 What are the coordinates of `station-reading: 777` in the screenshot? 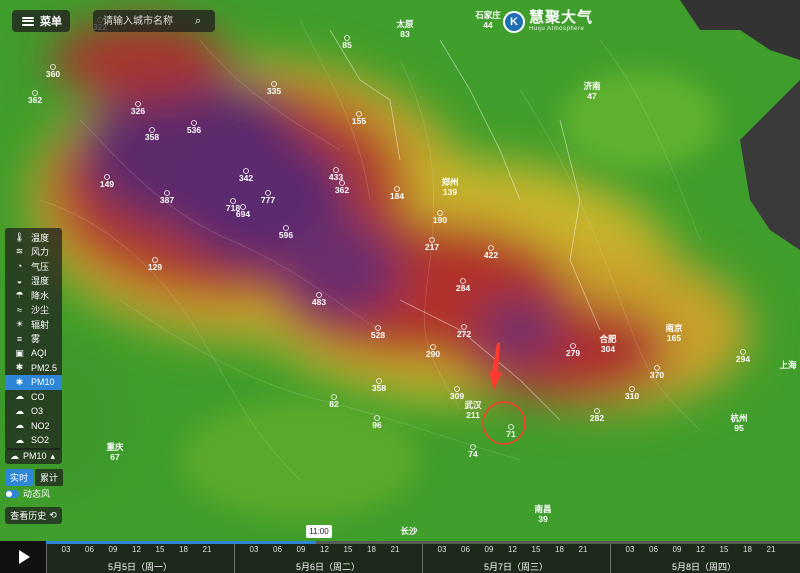 It's located at (268, 200).